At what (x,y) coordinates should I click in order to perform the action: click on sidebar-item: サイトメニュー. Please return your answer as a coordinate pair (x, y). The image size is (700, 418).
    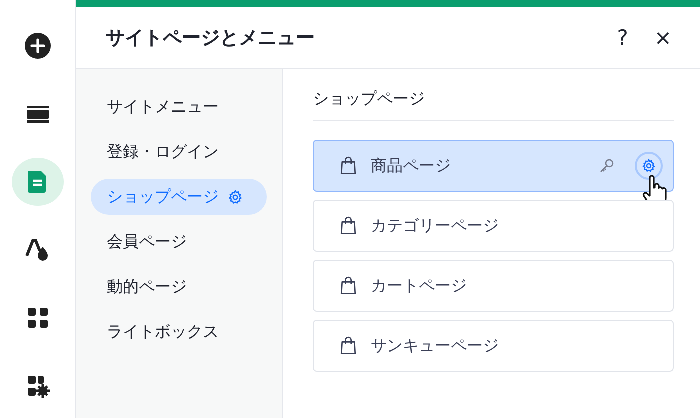
    Looking at the image, I should click on (179, 107).